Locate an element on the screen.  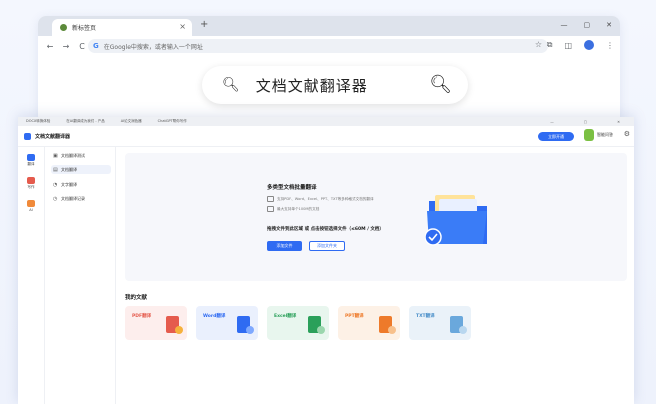
subnav-item-doc-test: ▣ 文档翻译测试 is located at coordinates (81, 155).